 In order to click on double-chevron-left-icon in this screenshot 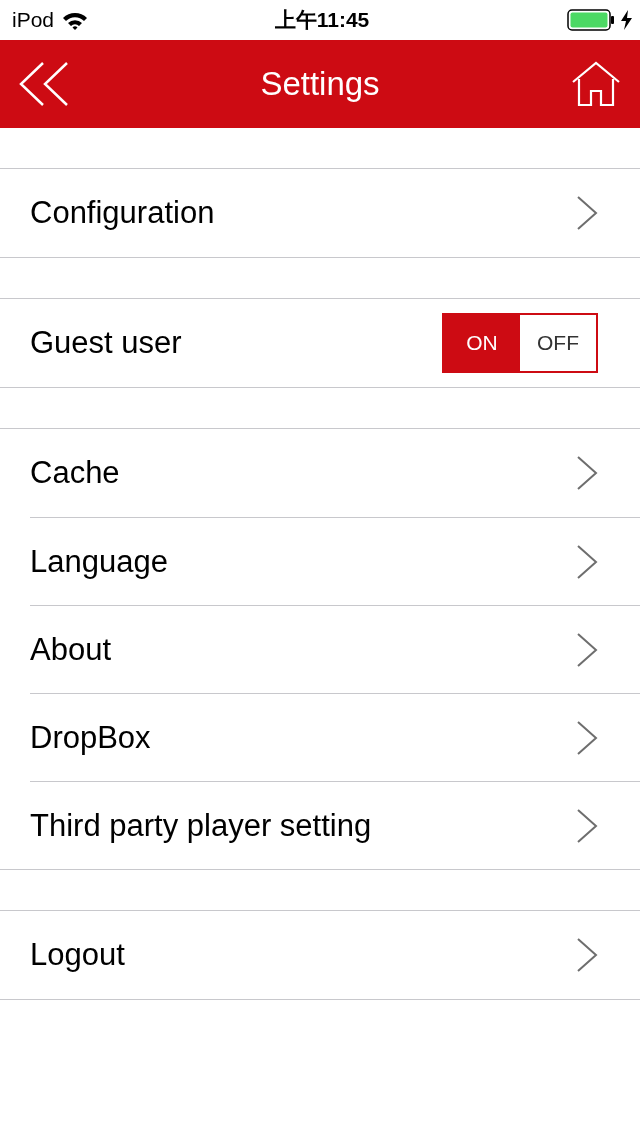, I will do `click(44, 84)`.